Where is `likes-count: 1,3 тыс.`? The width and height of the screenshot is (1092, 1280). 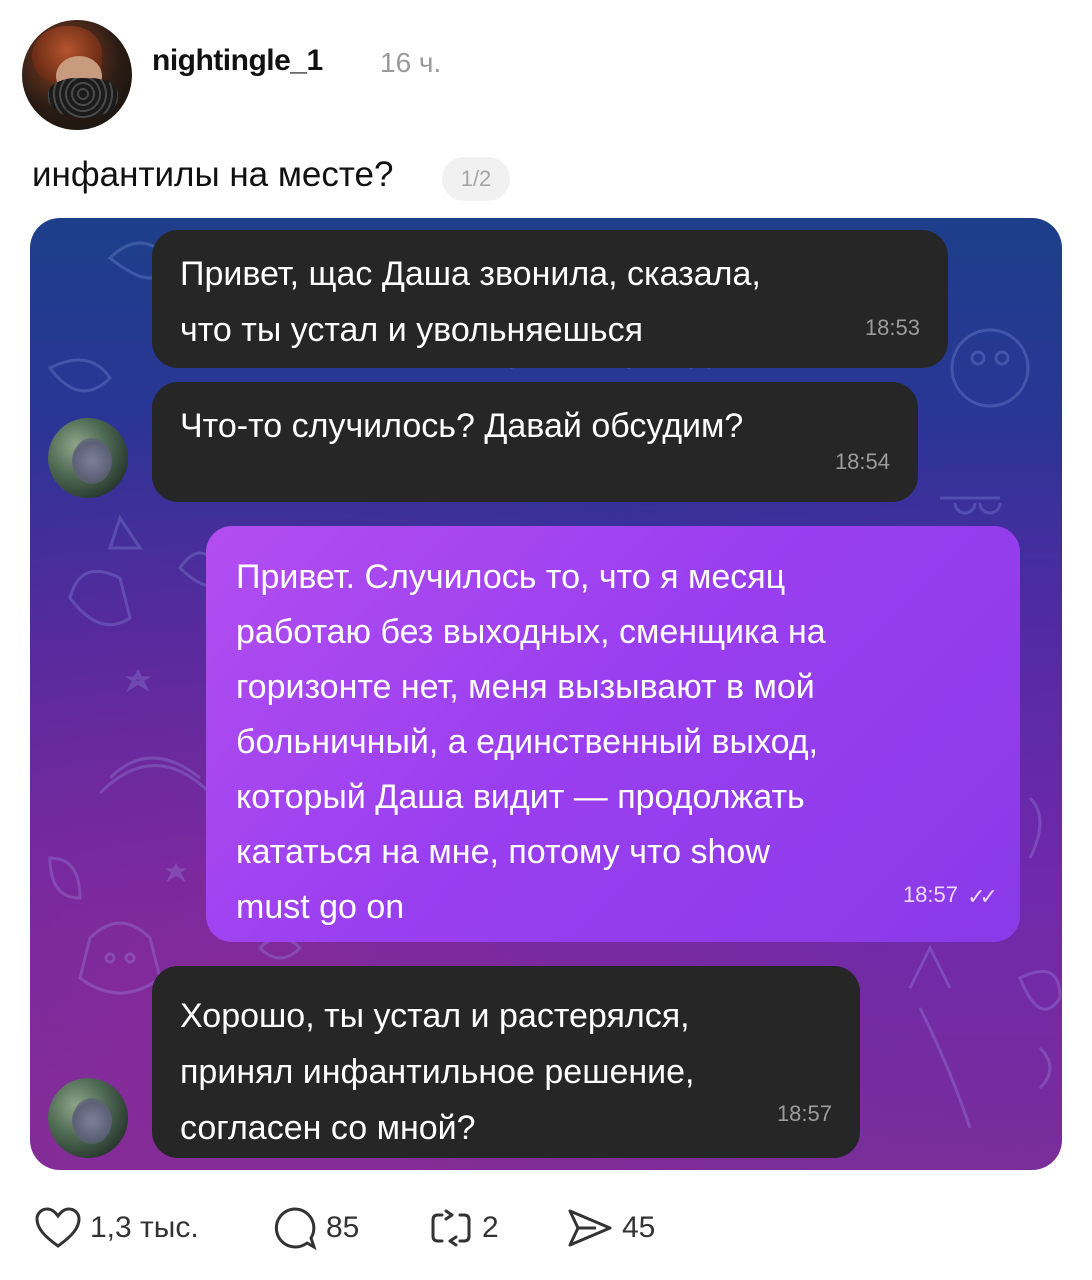 likes-count: 1,3 тыс. is located at coordinates (144, 1227).